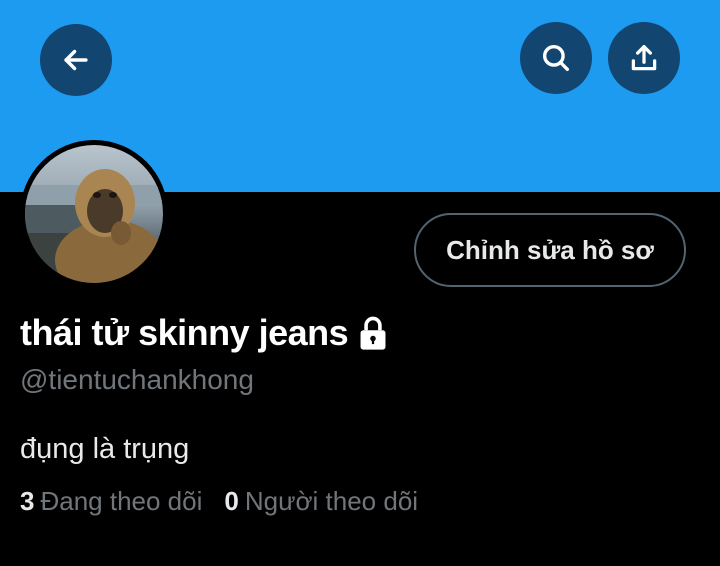 The height and width of the screenshot is (566, 720). I want to click on avatar-image, so click(94, 214).